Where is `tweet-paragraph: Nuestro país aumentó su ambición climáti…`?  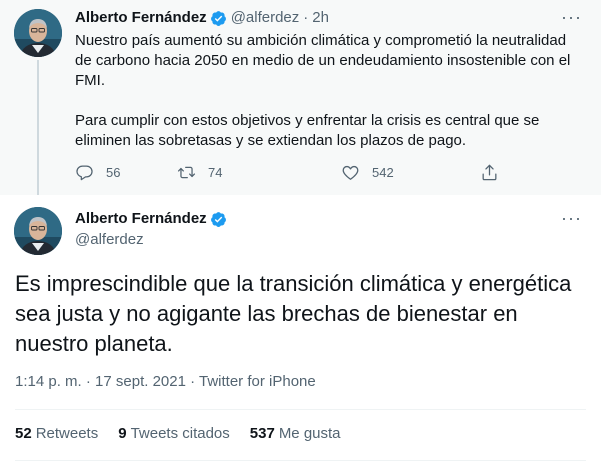
tweet-paragraph: Nuestro país aumentó su ambición climáti… is located at coordinates (323, 60).